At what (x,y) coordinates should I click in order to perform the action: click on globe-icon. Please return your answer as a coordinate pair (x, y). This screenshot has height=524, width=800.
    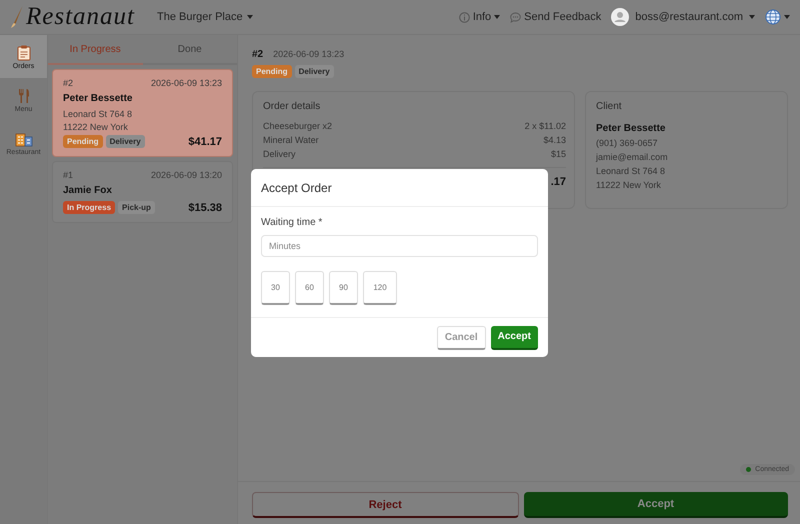
    Looking at the image, I should click on (773, 17).